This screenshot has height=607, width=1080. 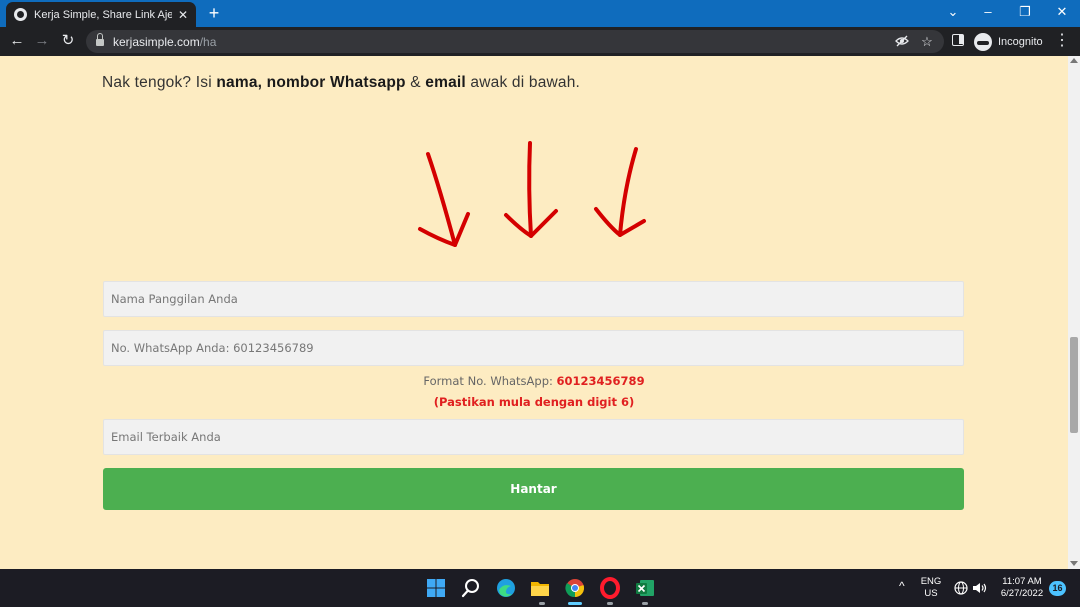 What do you see at coordinates (523, 82) in the screenshot?
I see `intro-suffix: awak di bawah.` at bounding box center [523, 82].